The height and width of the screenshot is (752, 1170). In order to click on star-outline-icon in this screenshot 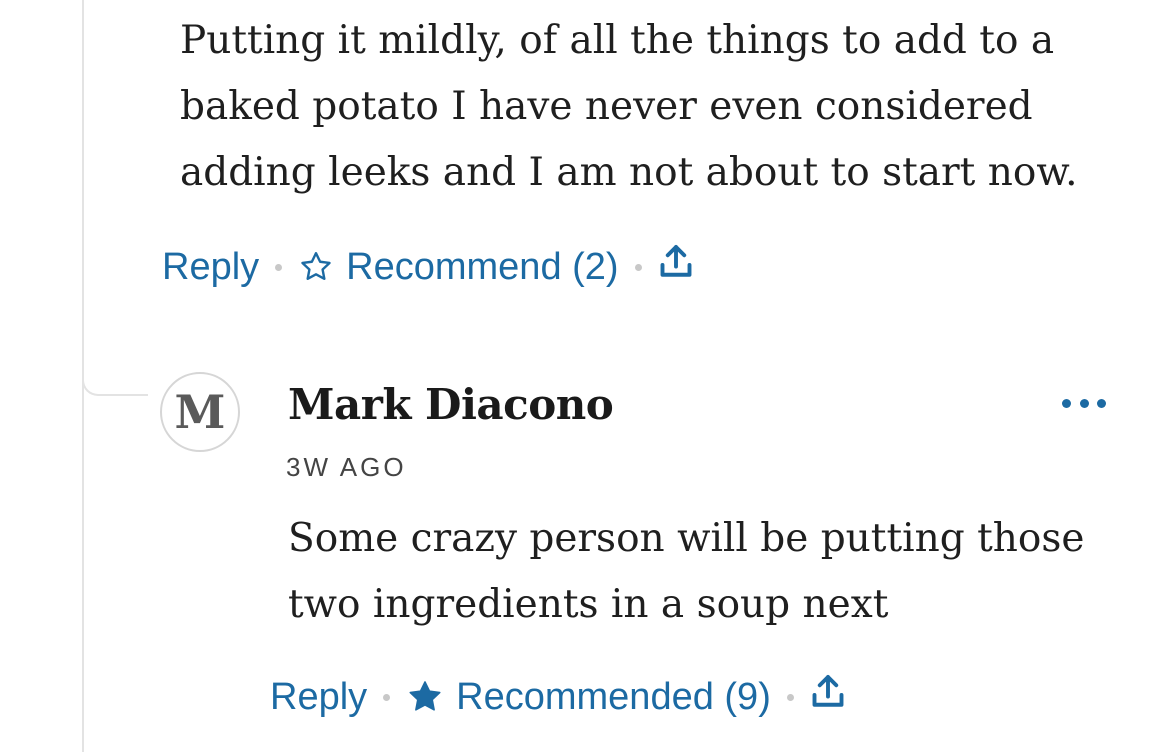, I will do `click(316, 267)`.